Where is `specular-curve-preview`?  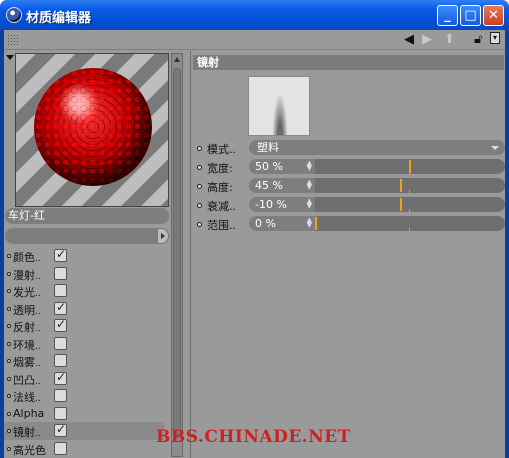 specular-curve-preview is located at coordinates (279, 106).